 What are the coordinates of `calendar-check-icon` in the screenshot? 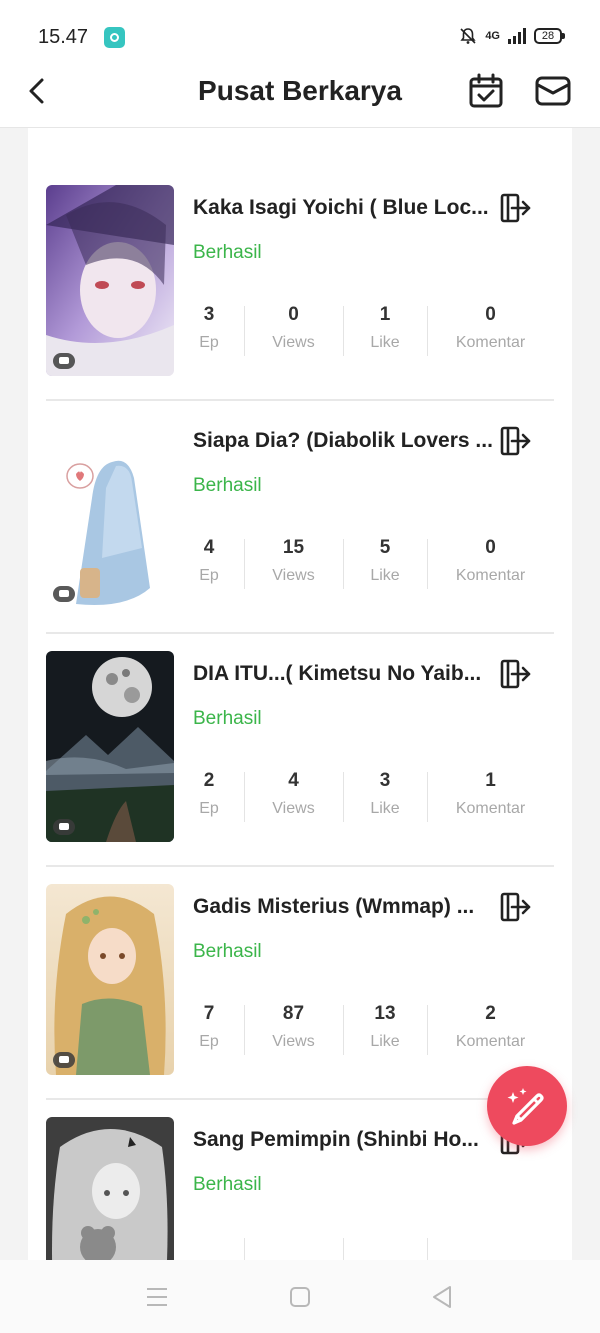 It's located at (486, 91).